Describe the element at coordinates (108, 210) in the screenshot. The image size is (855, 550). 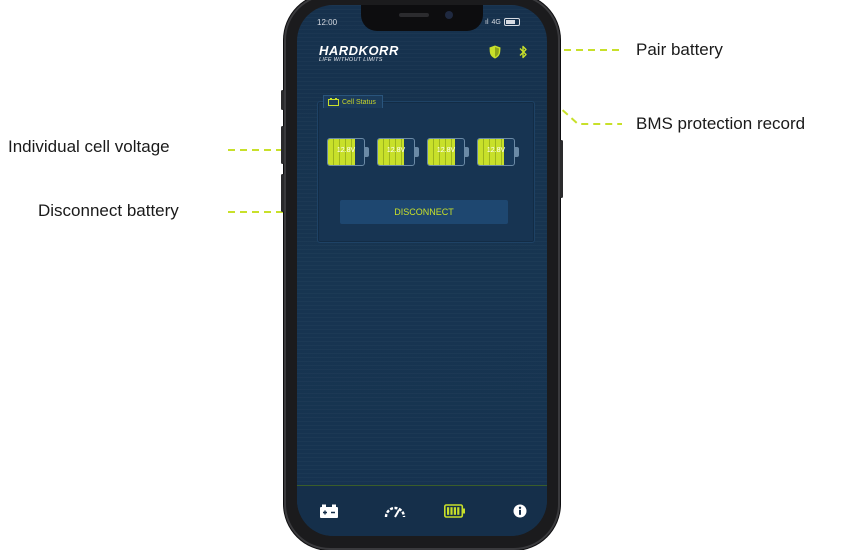
I see `callout-disconnect: Disconnect battery` at that location.